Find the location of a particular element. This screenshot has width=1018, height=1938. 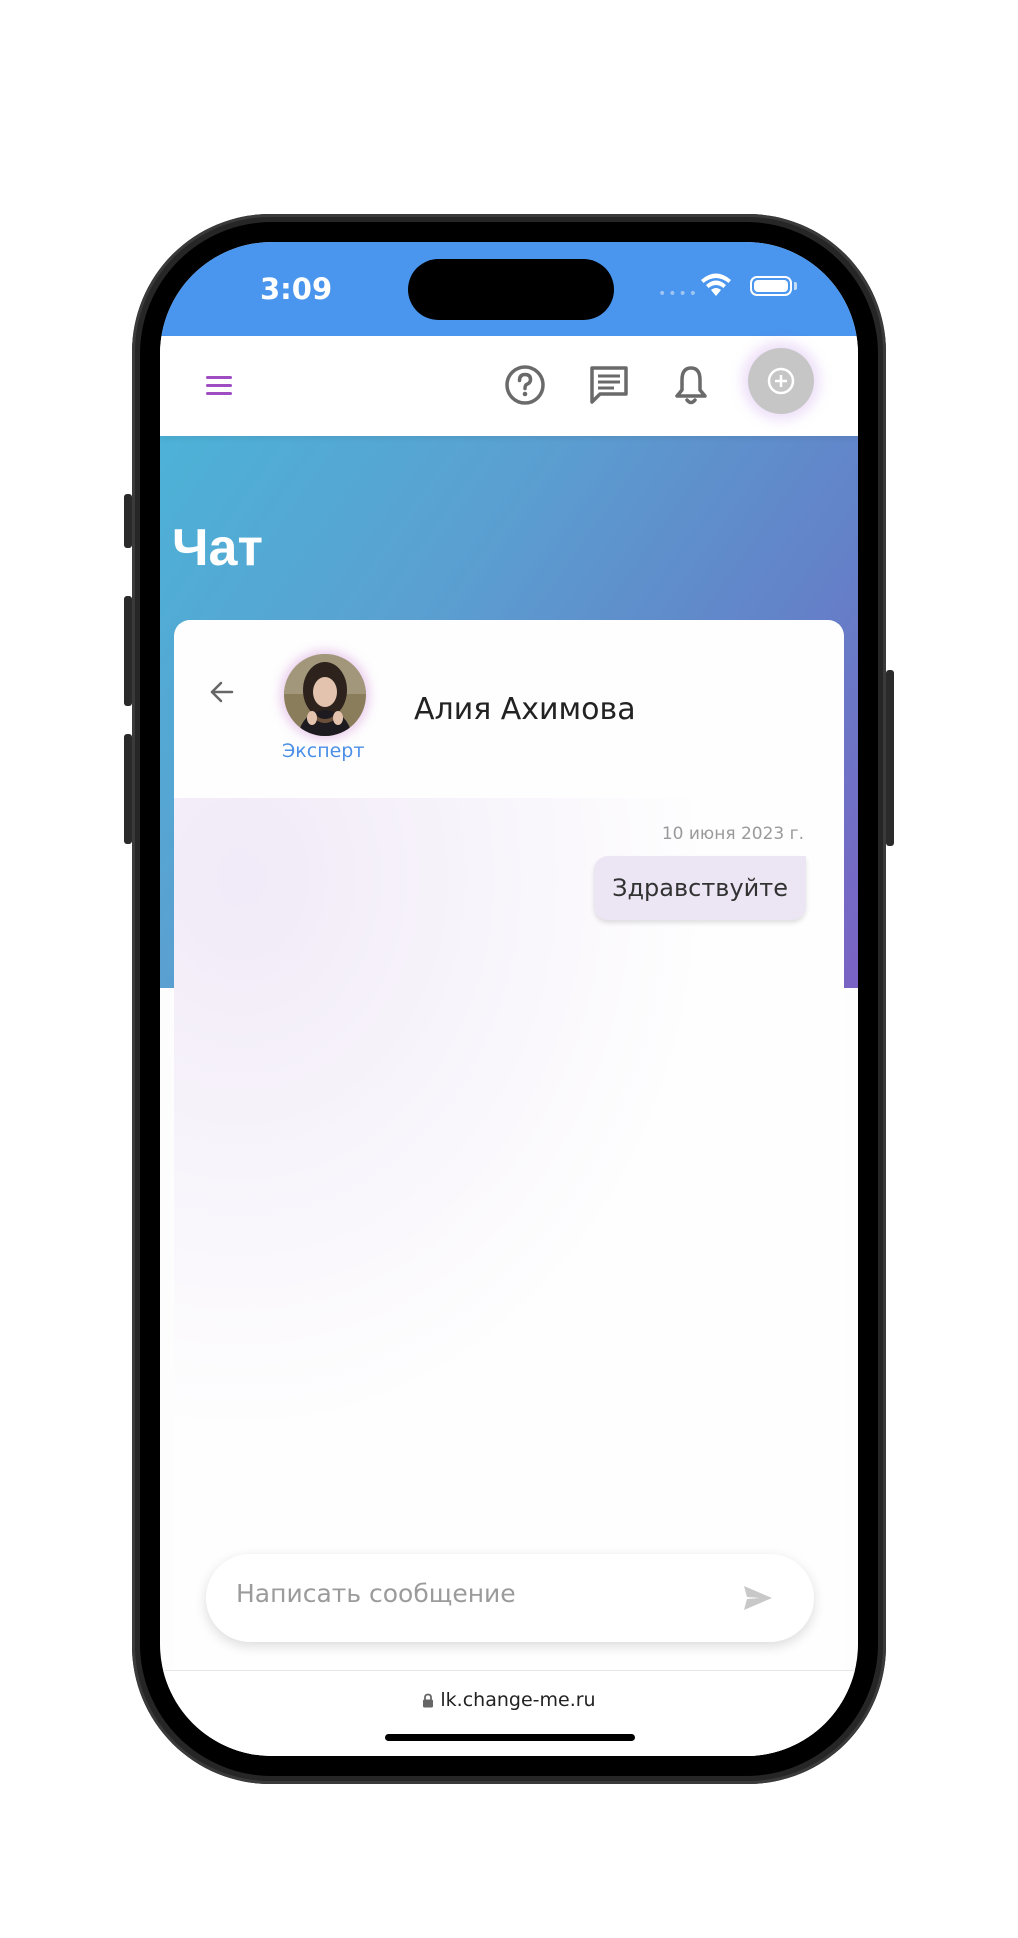

plus-circle-icon is located at coordinates (781, 381).